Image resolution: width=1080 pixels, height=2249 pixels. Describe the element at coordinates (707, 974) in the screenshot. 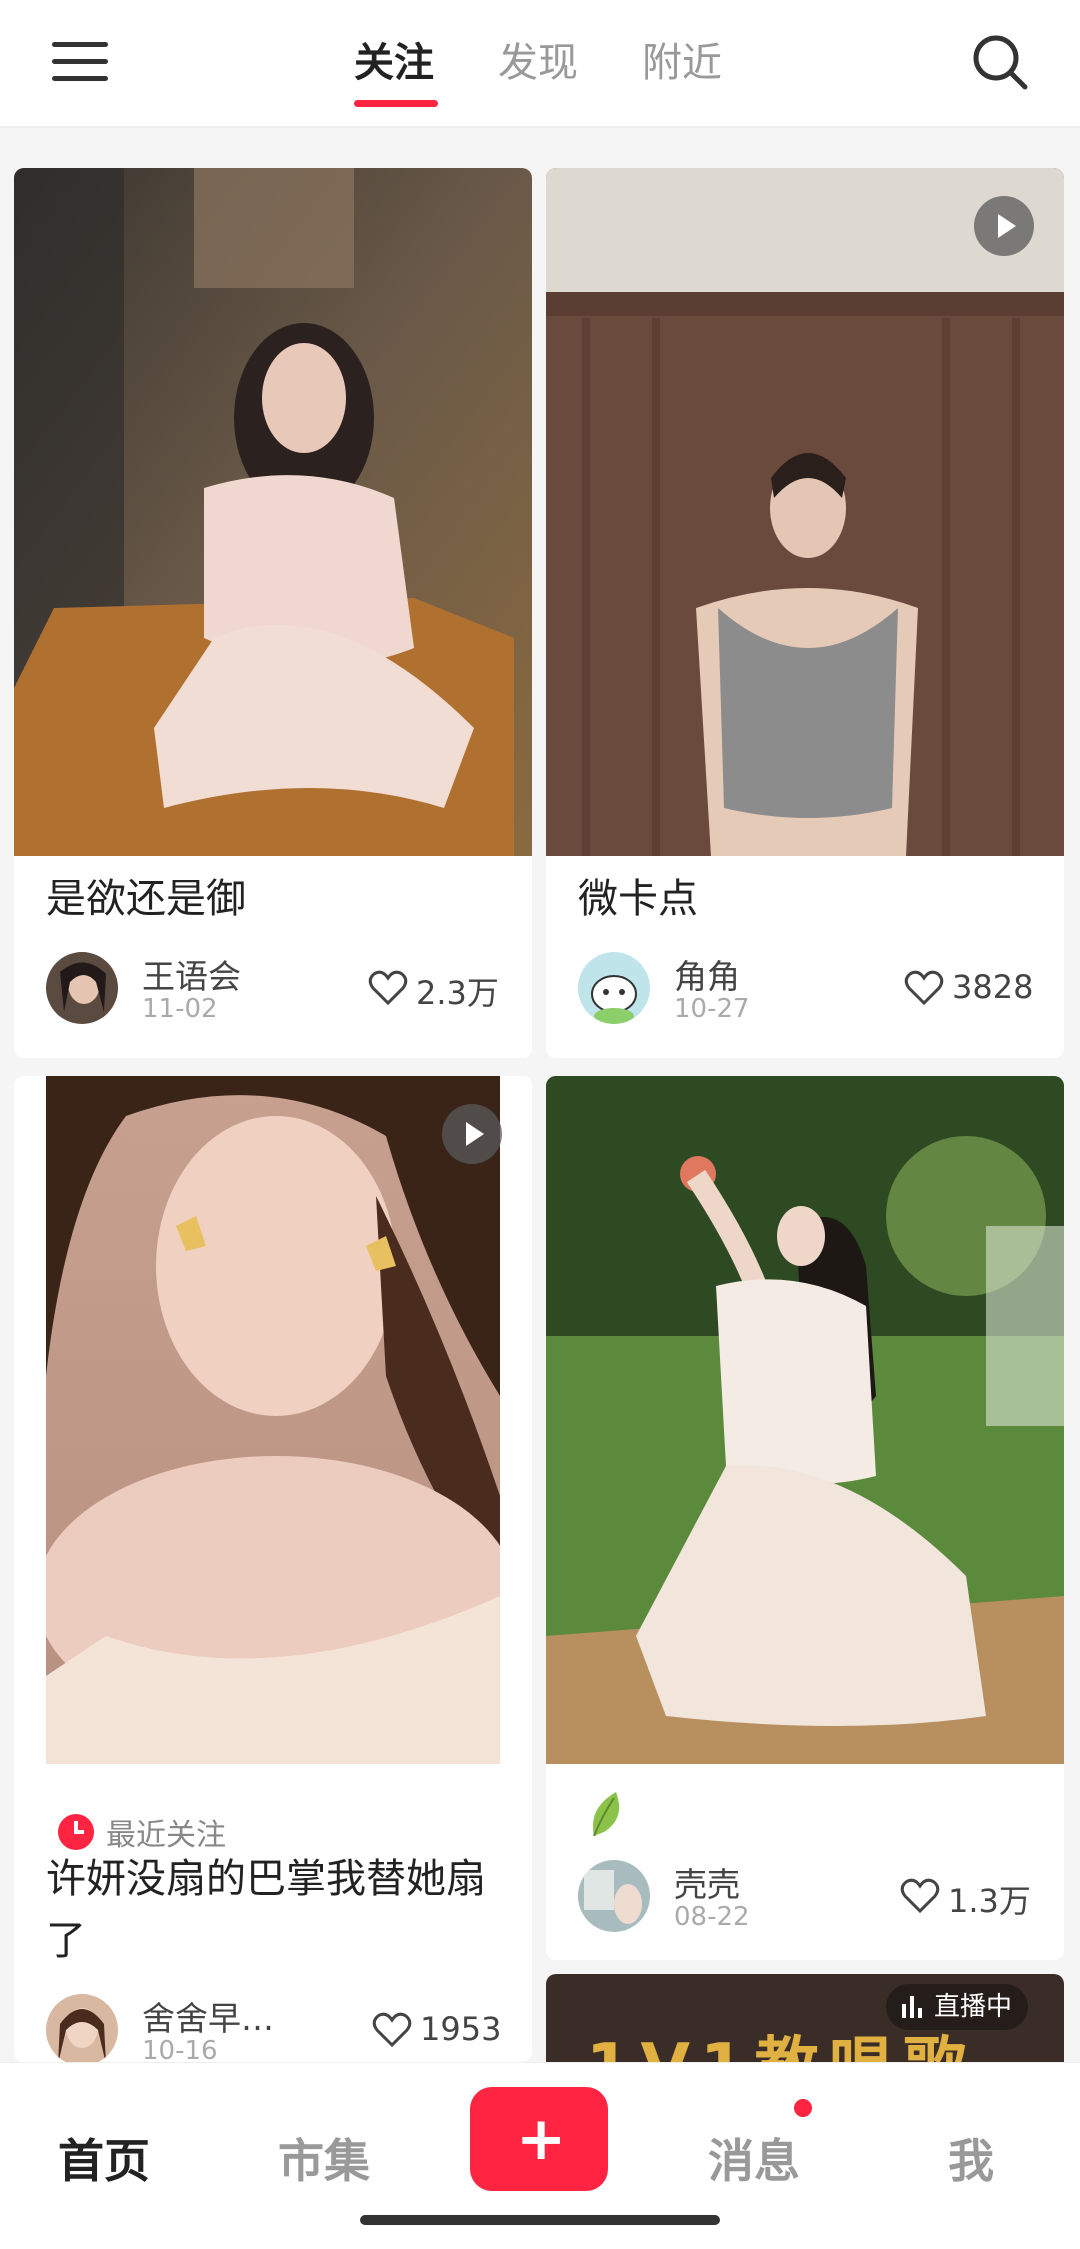

I see `author-name: 角角` at that location.